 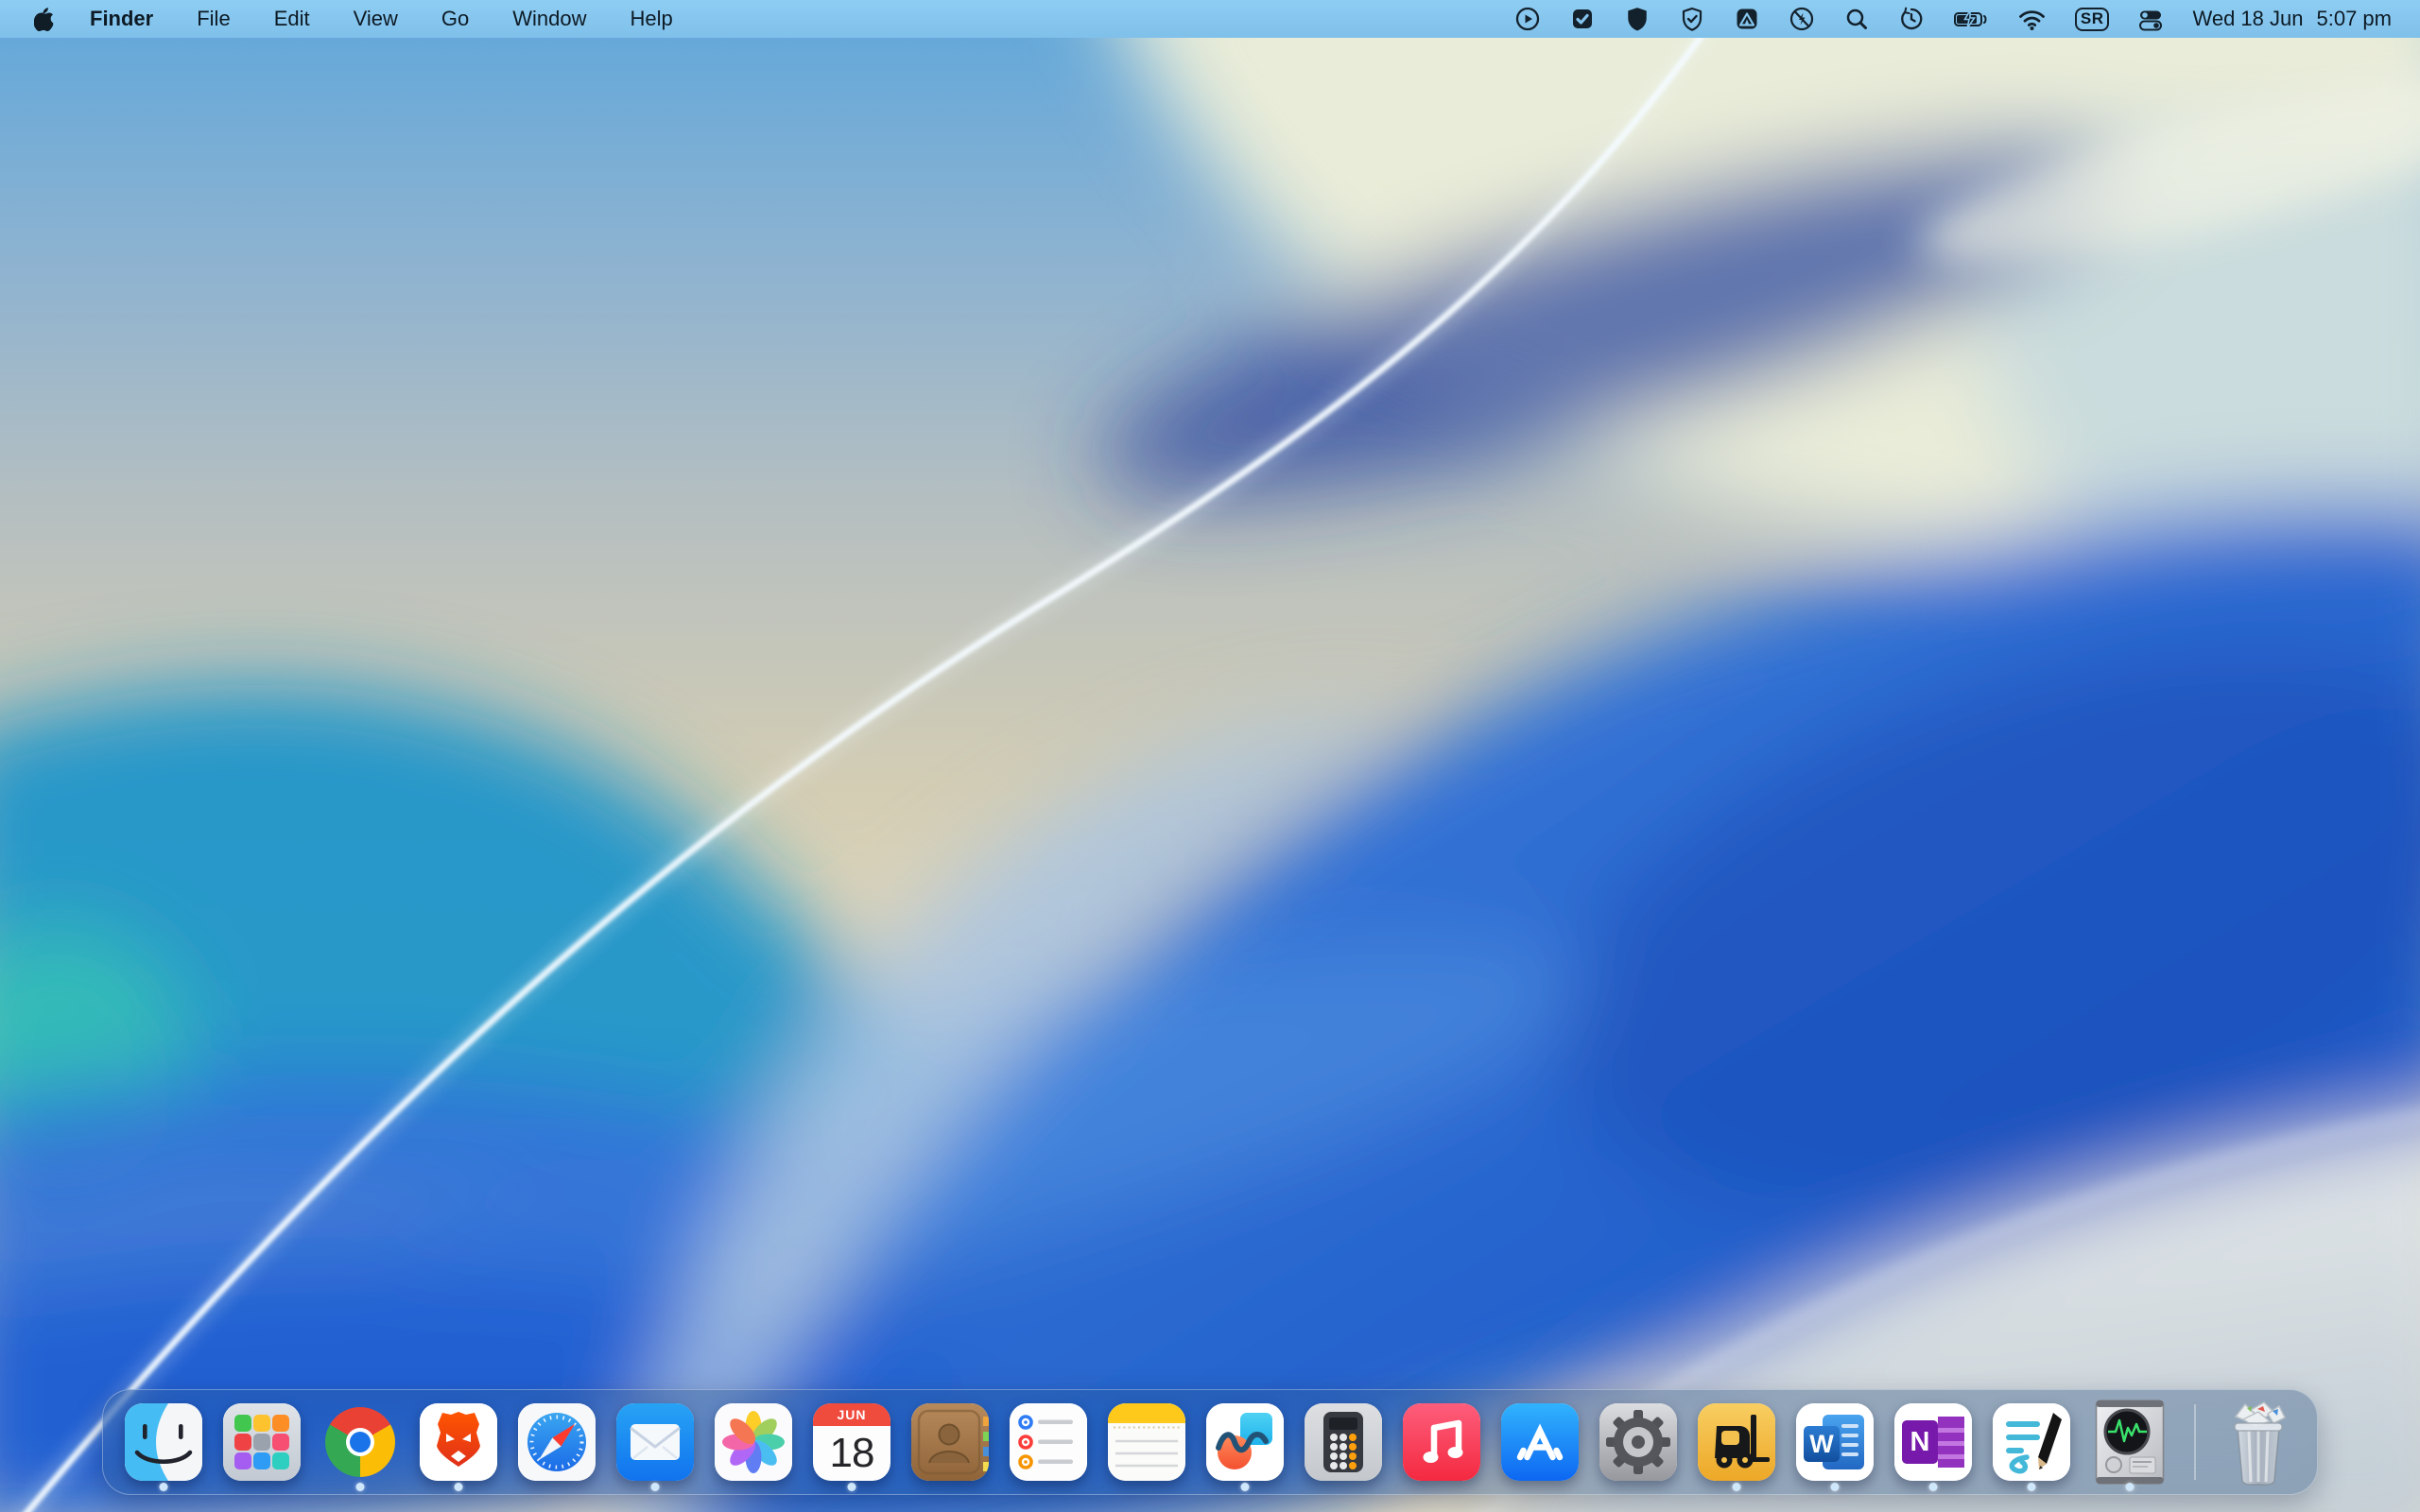 I want to click on dock-app-word: W, so click(x=1835, y=1442).